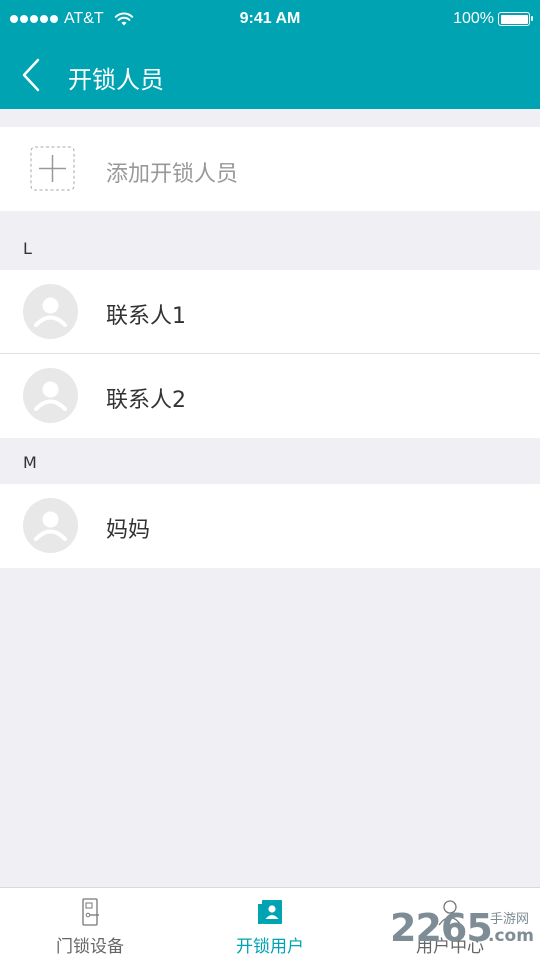 This screenshot has width=540, height=960. What do you see at coordinates (52, 168) in the screenshot?
I see `plus-icon` at bounding box center [52, 168].